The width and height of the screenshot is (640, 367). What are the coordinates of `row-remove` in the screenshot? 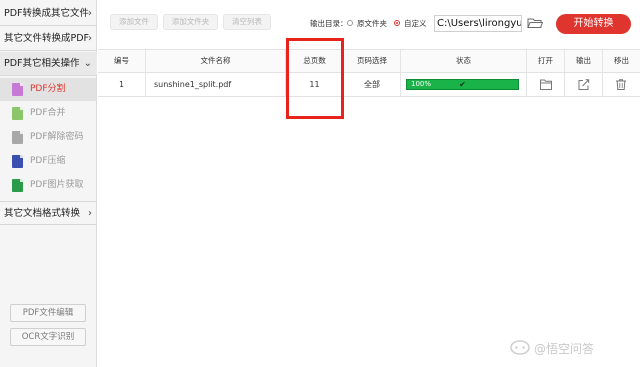 It's located at (621, 84).